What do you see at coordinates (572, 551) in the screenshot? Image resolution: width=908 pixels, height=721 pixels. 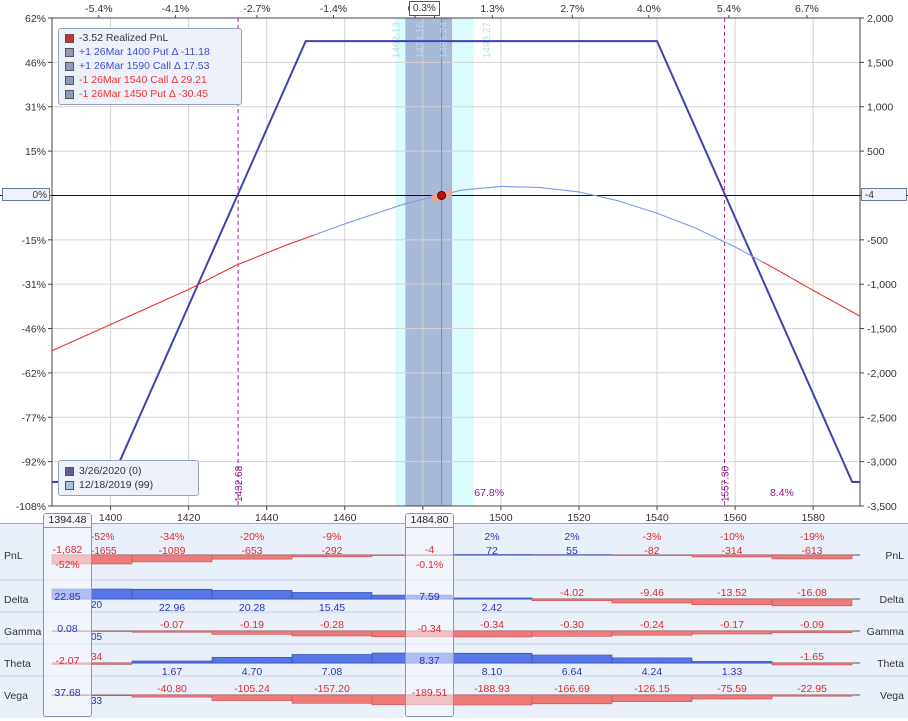 I see `greek-value: 55` at bounding box center [572, 551].